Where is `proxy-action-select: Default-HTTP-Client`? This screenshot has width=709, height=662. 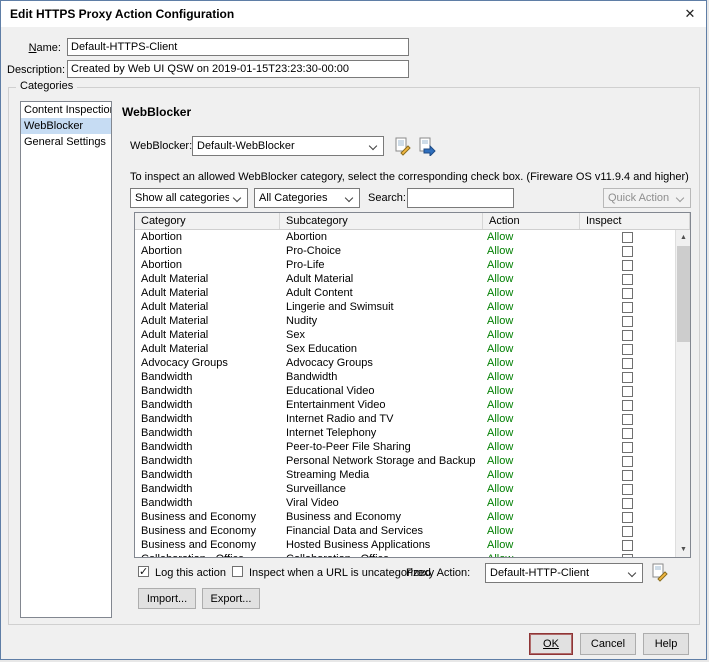
proxy-action-select: Default-HTTP-Client is located at coordinates (564, 573).